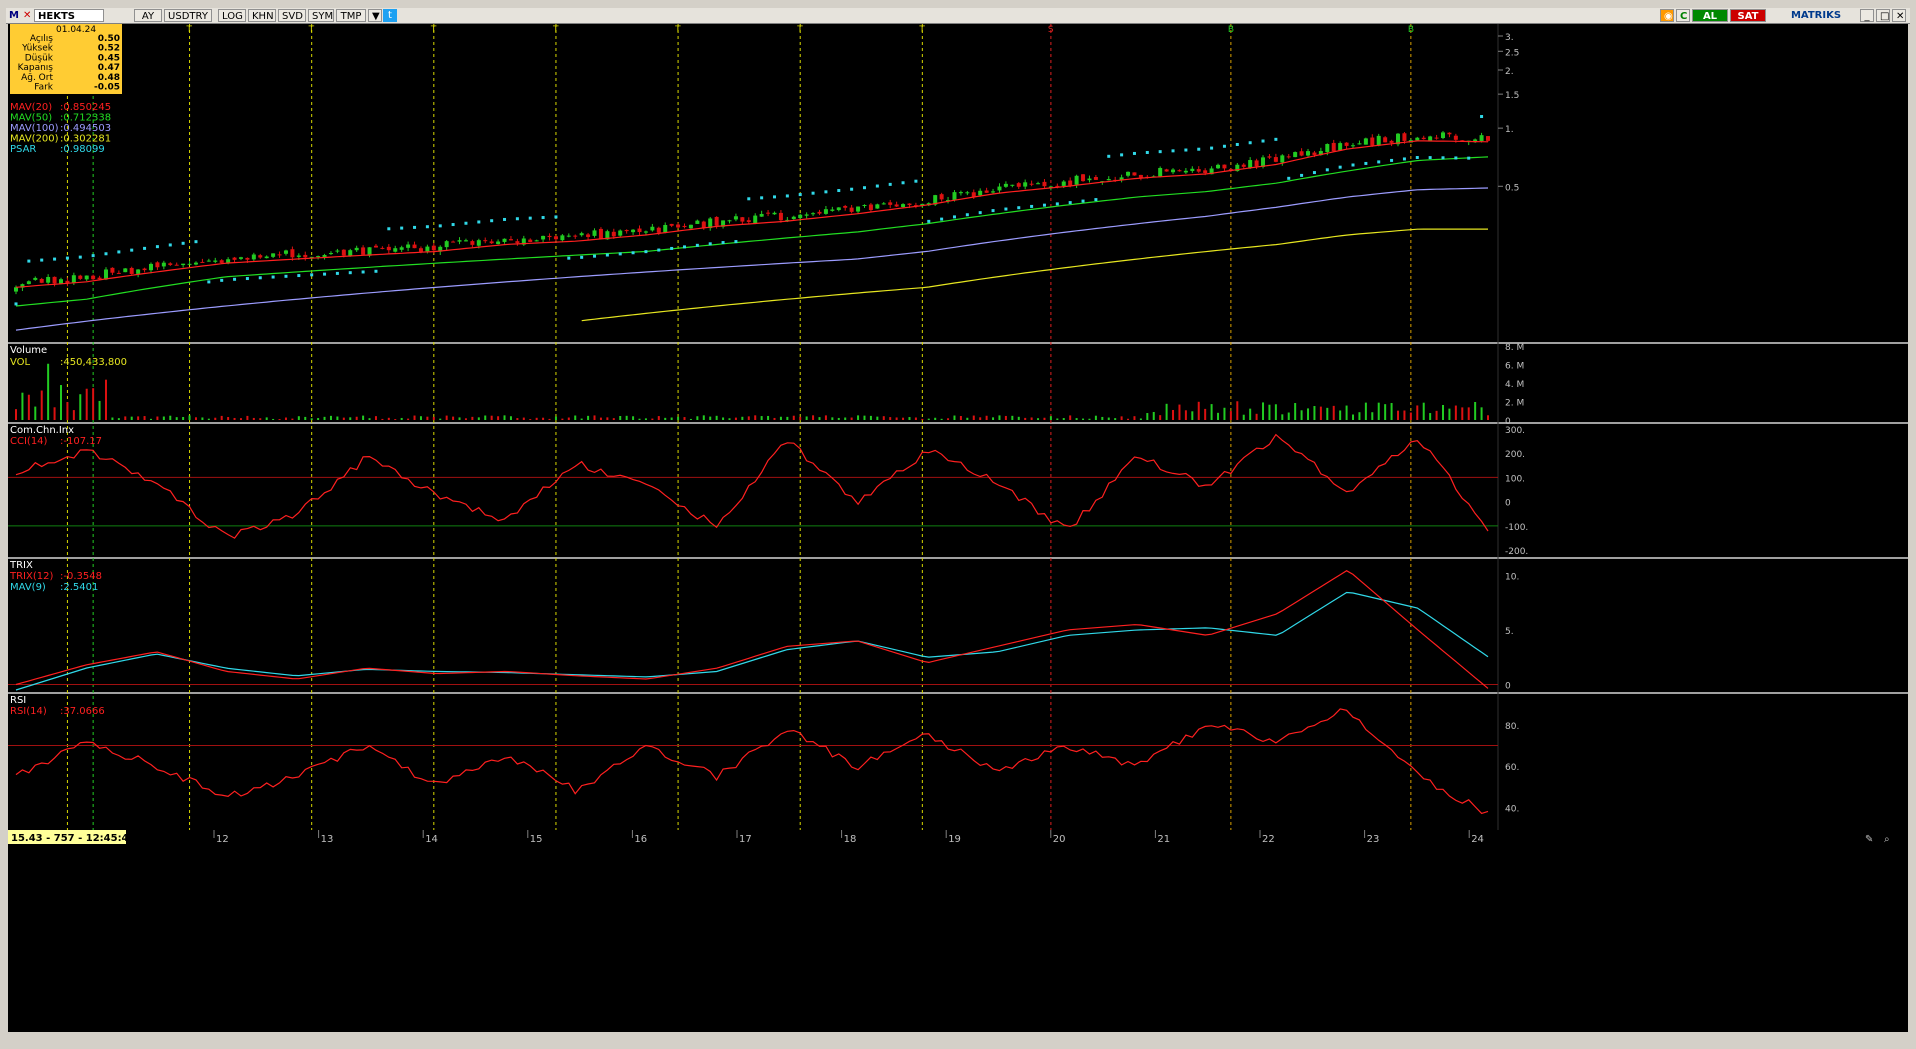 The height and width of the screenshot is (1049, 1916). Describe the element at coordinates (29, 441) in the screenshot. I see `cci-legend-label: CCI(14)` at that location.